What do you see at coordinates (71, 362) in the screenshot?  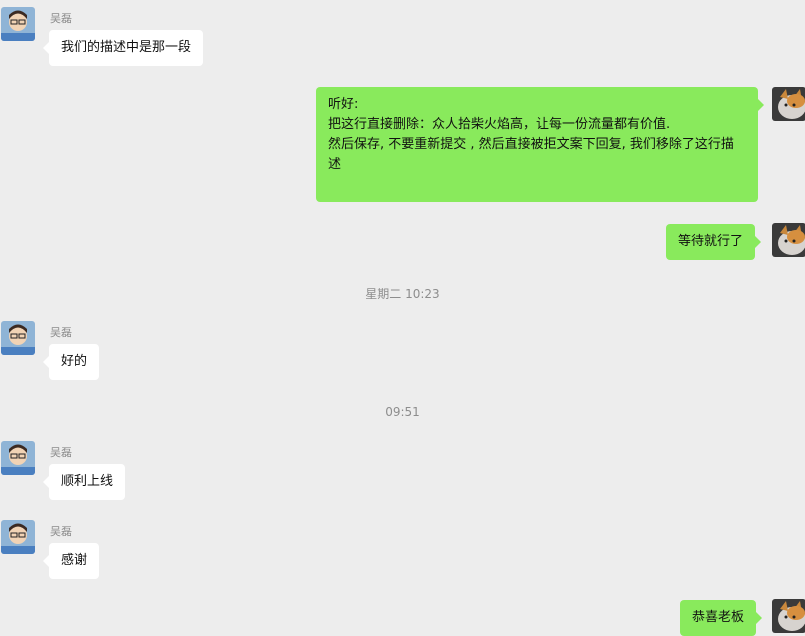 I see `message-bubble: 好的` at bounding box center [71, 362].